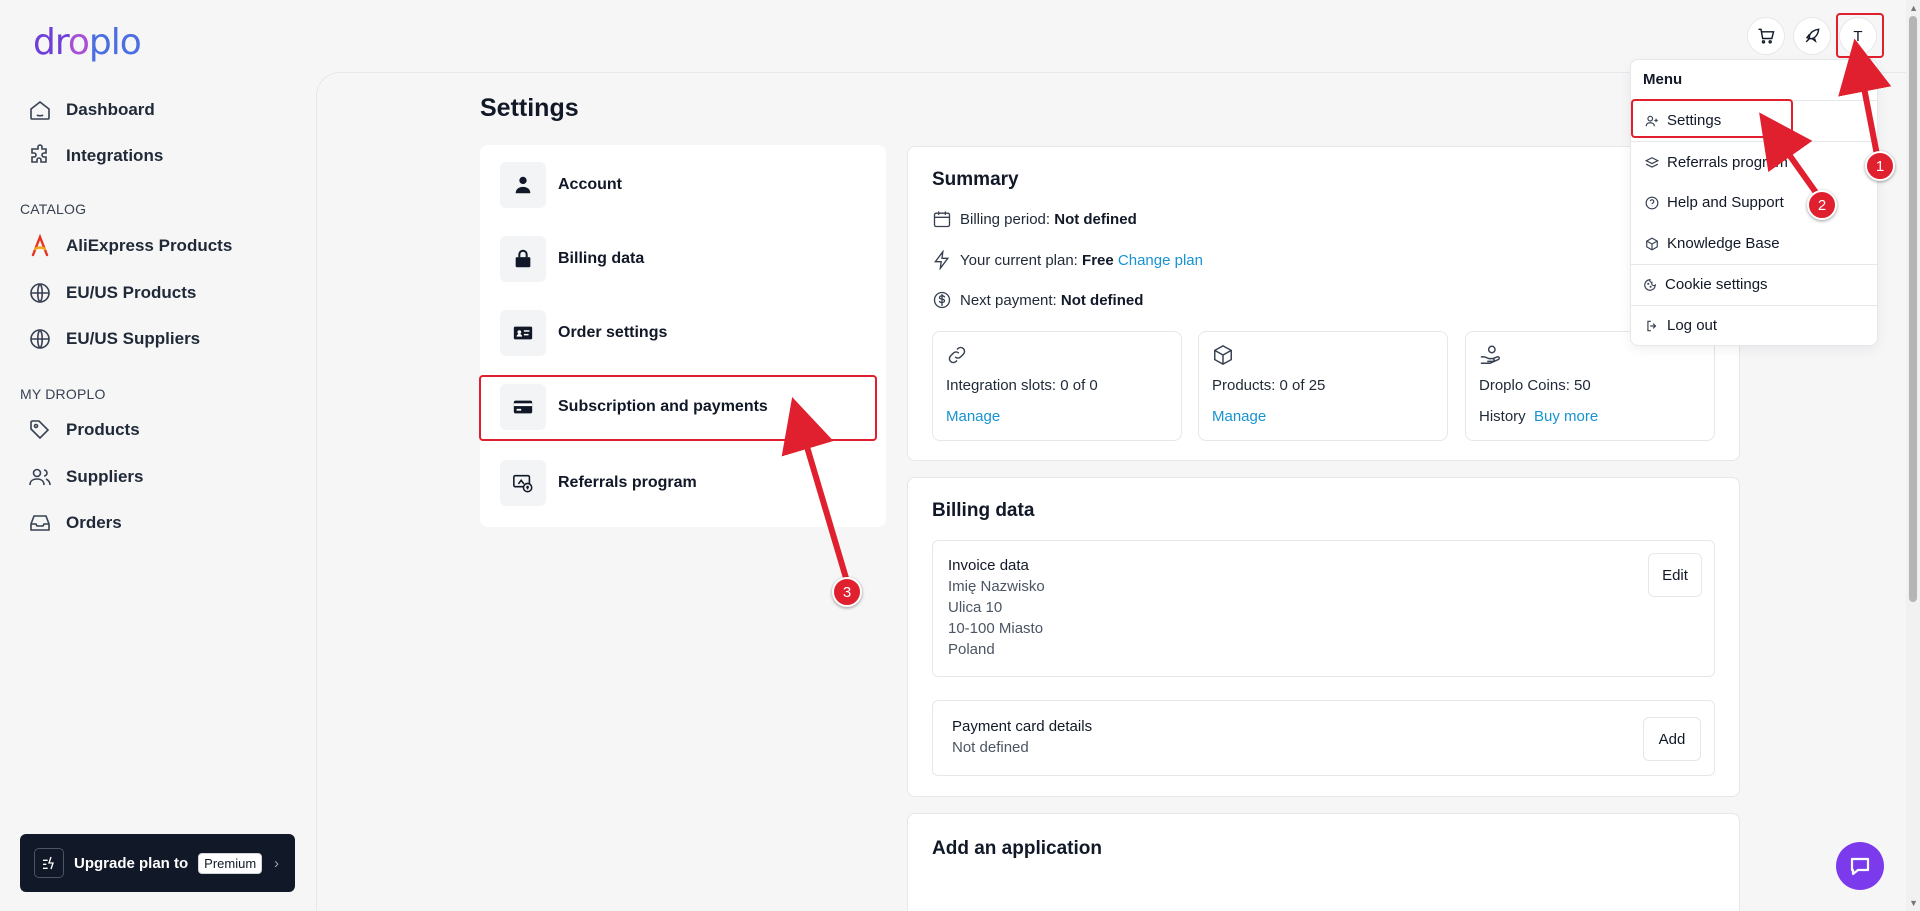  What do you see at coordinates (523, 259) in the screenshot?
I see `lock-icon` at bounding box center [523, 259].